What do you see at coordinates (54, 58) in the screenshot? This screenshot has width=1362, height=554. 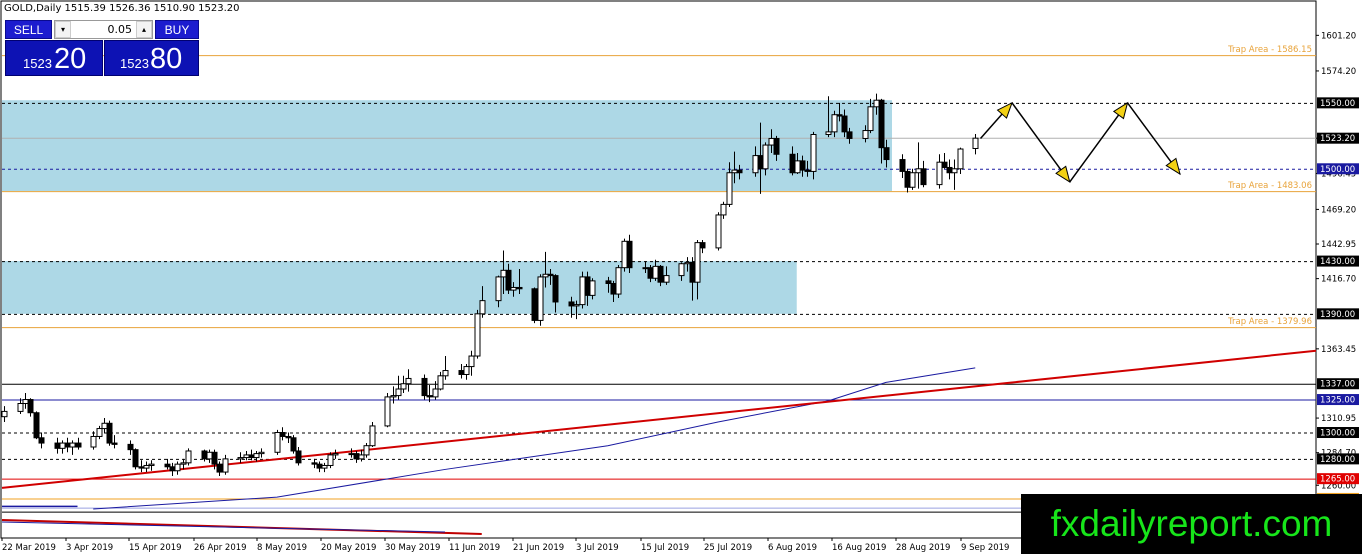 I see `sell-price-button: 1523 20` at bounding box center [54, 58].